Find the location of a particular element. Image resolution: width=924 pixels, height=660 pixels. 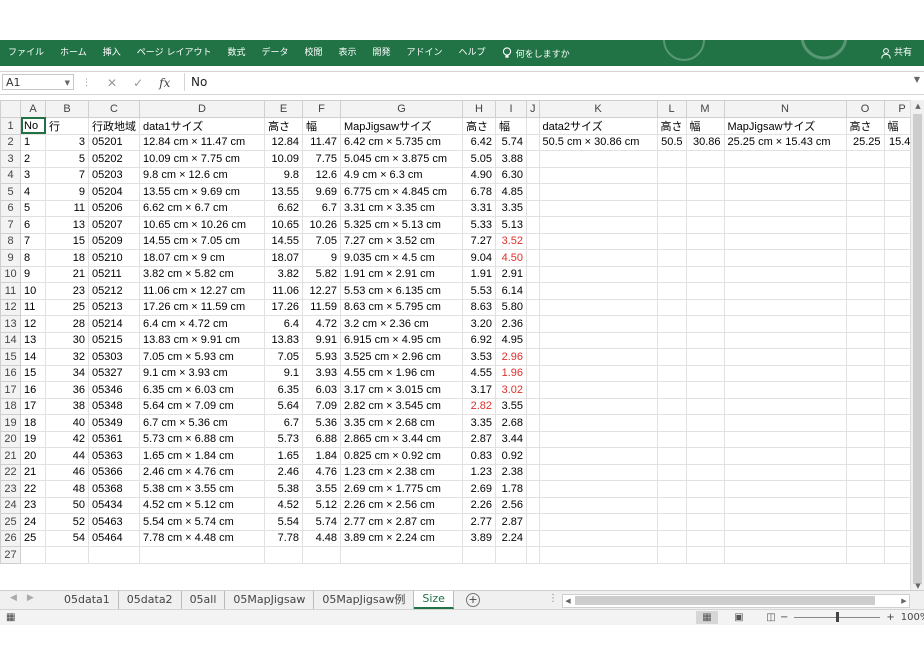

sheet-tab: 05data2 is located at coordinates (150, 600).